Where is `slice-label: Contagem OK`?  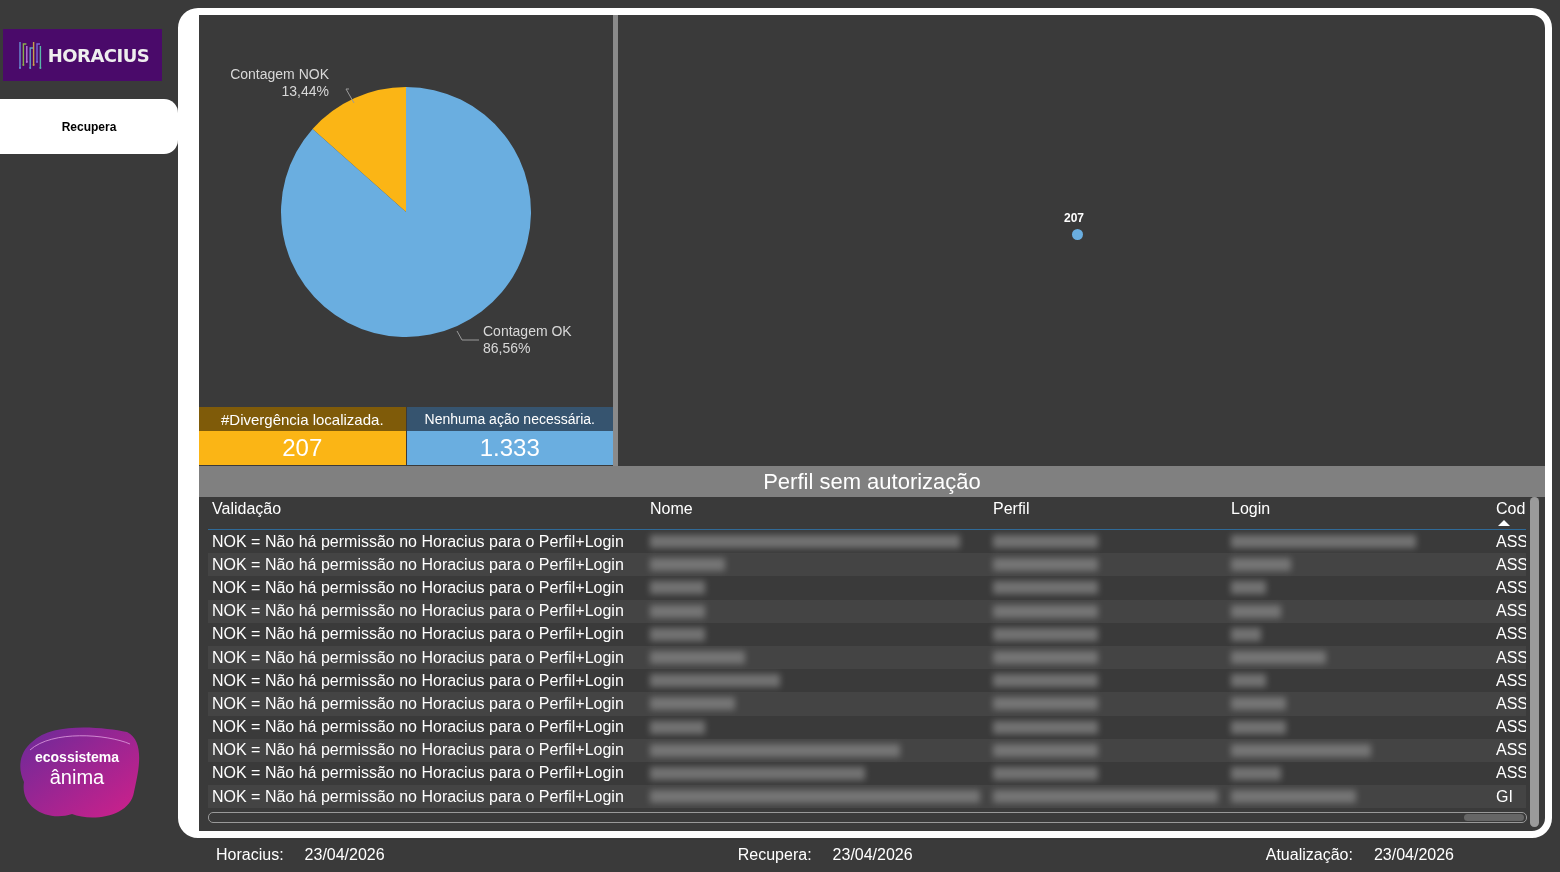
slice-label: Contagem OK is located at coordinates (527, 331).